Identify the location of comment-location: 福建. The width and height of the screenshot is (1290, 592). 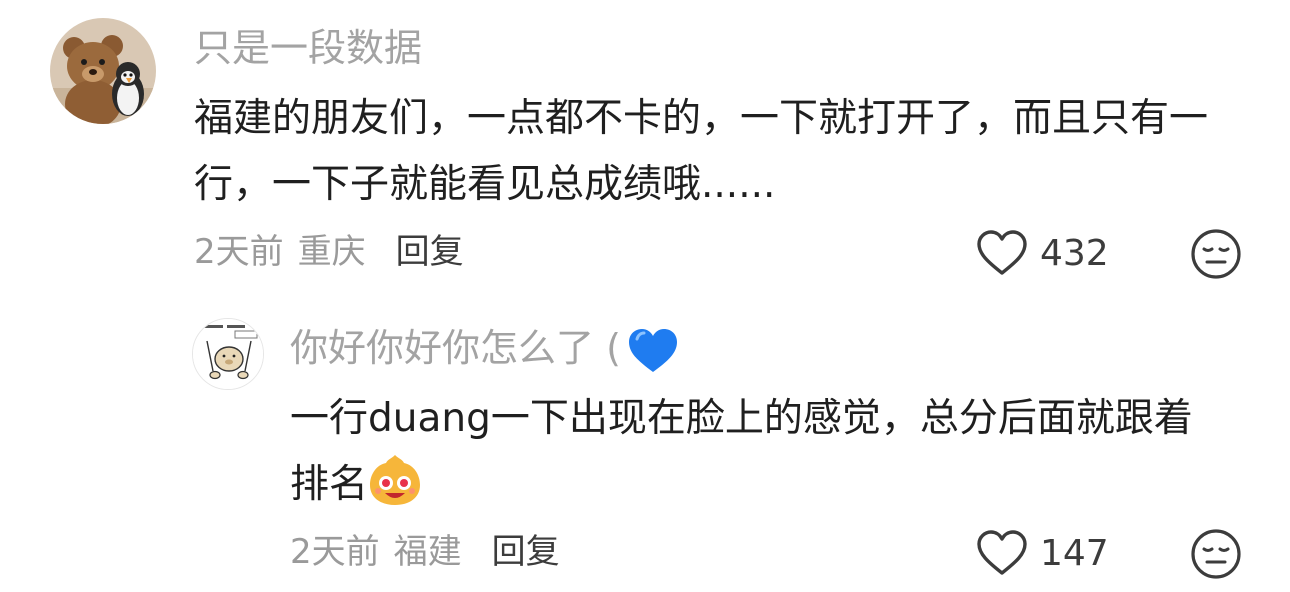
(427, 552).